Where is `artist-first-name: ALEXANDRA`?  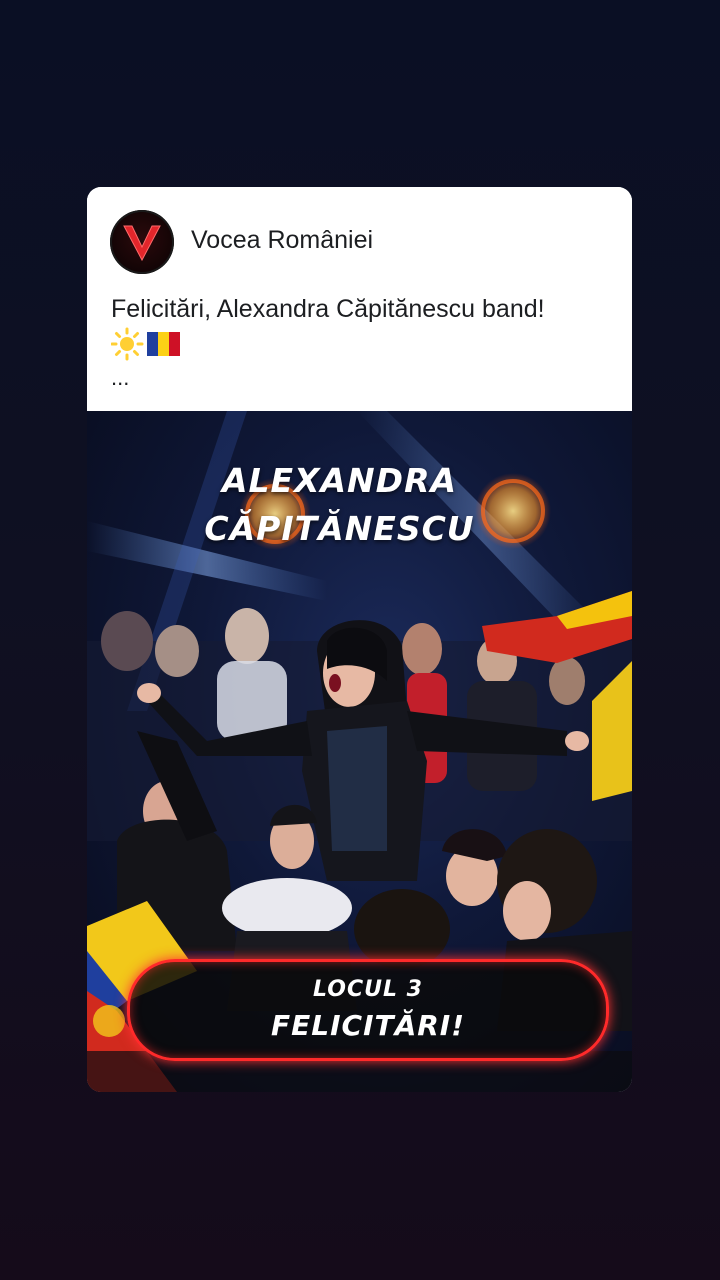
artist-first-name: ALEXANDRA is located at coordinates (339, 480).